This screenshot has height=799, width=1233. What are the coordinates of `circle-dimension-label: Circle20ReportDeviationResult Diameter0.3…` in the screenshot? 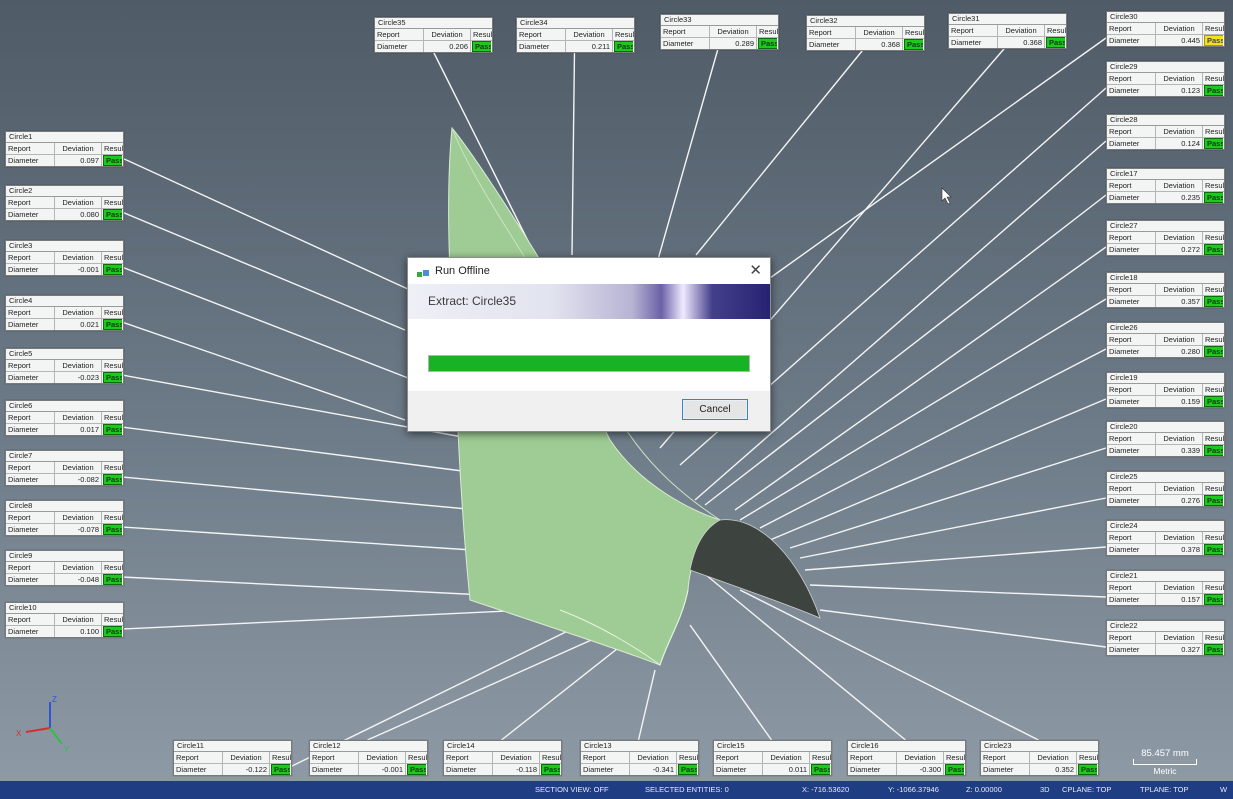 It's located at (1165, 439).